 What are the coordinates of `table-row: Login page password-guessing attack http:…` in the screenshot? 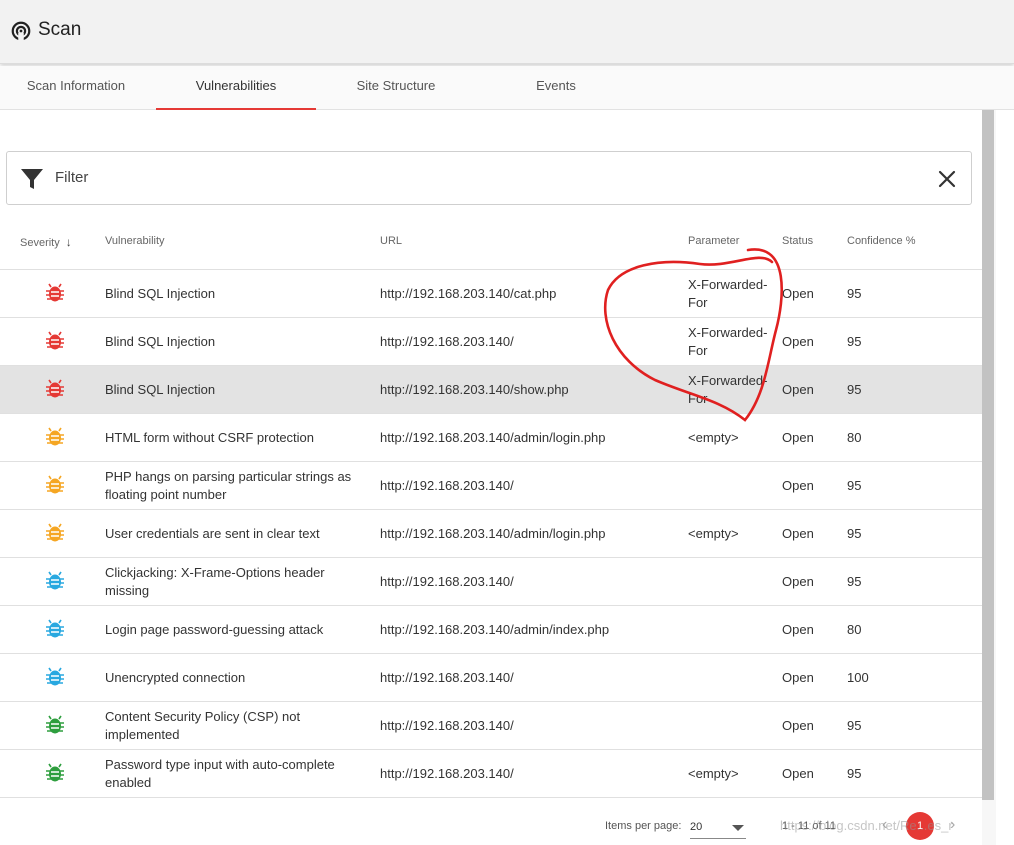 It's located at (491, 630).